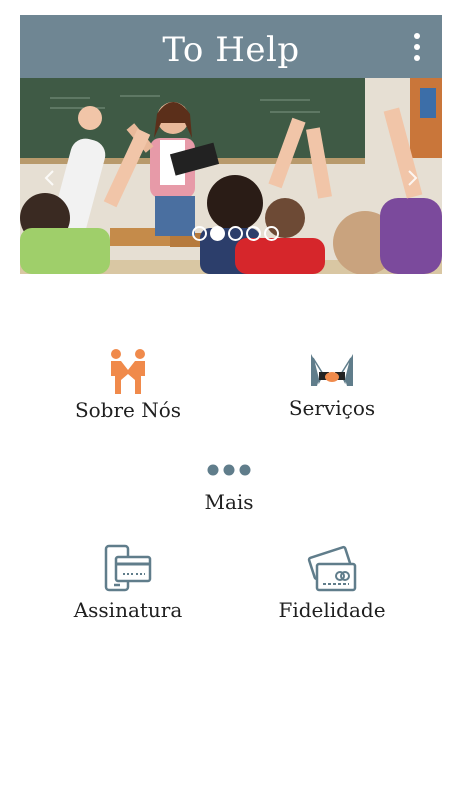 The width and height of the screenshot is (458, 800). I want to click on subscription-label: Assinatura, so click(128, 610).